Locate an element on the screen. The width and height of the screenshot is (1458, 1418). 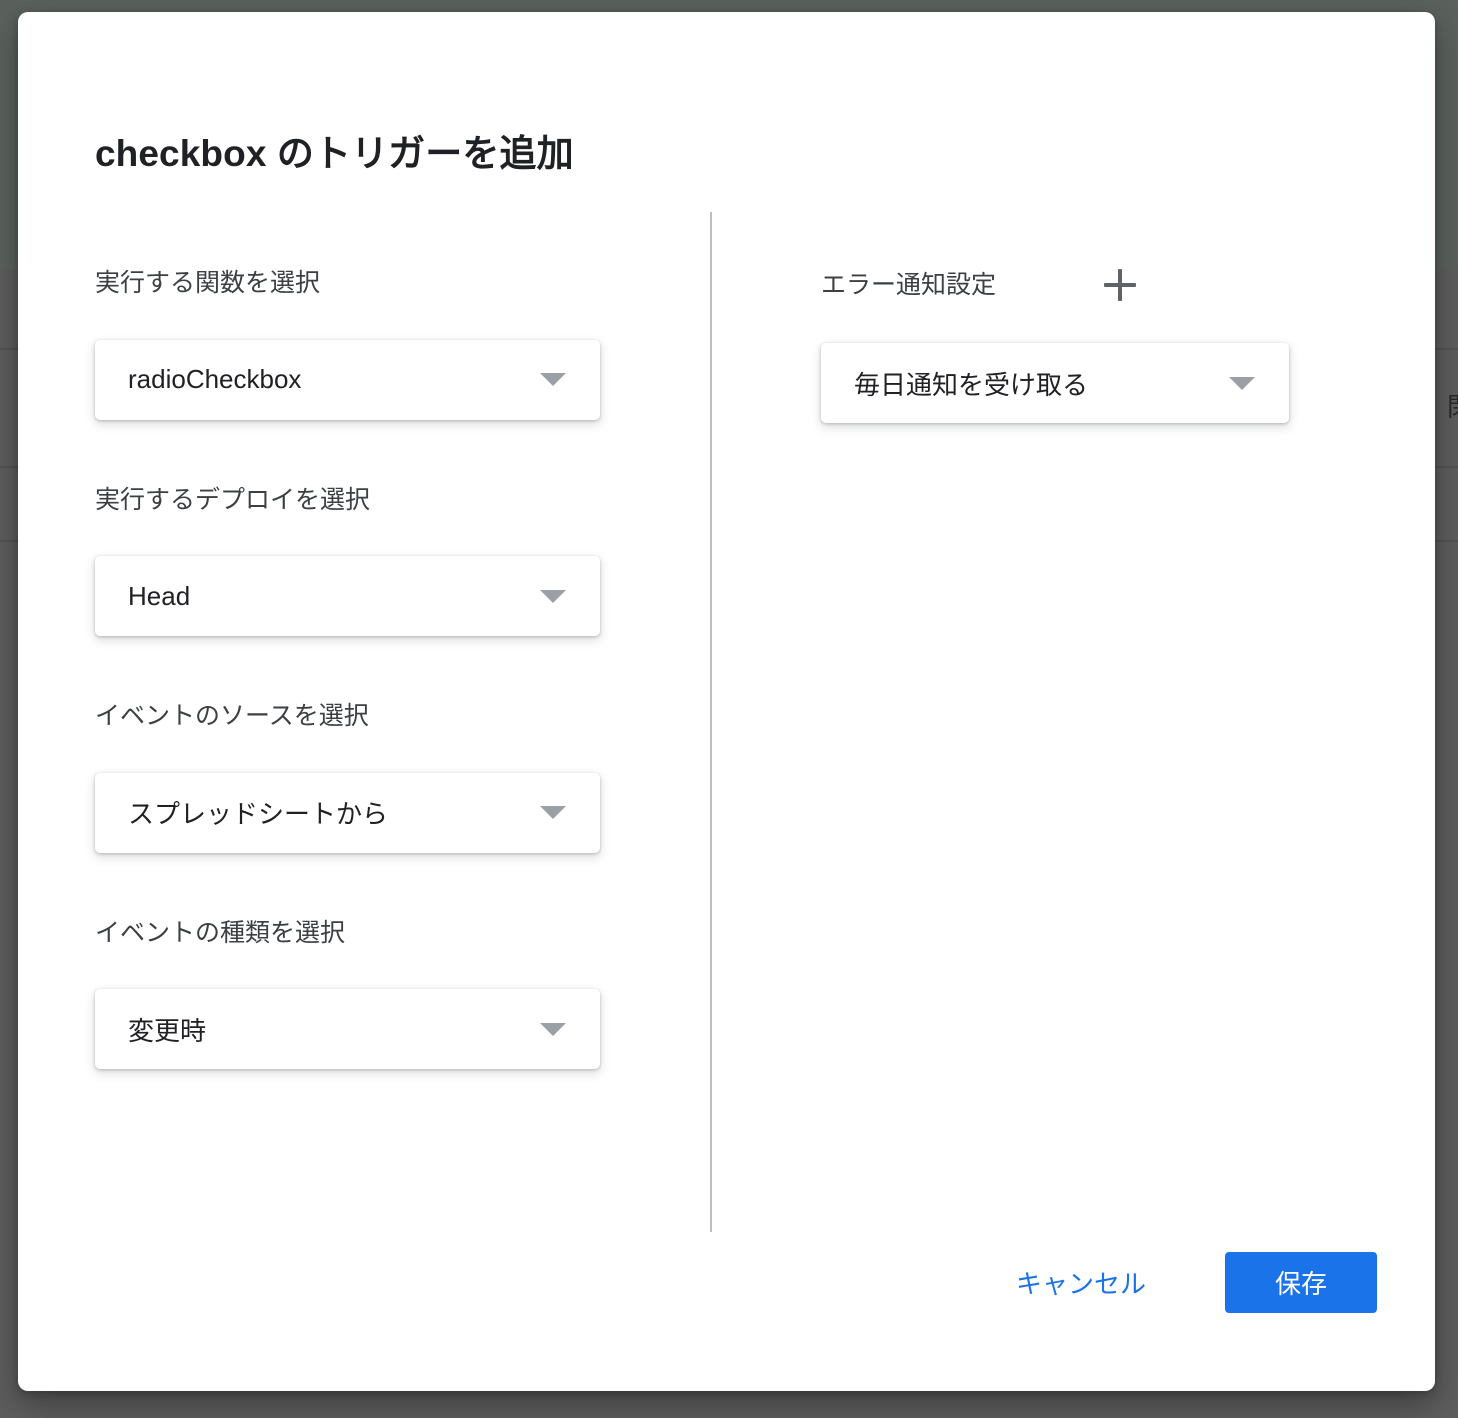
error-notification-select: 毎日通知を受け取る is located at coordinates (1055, 383).